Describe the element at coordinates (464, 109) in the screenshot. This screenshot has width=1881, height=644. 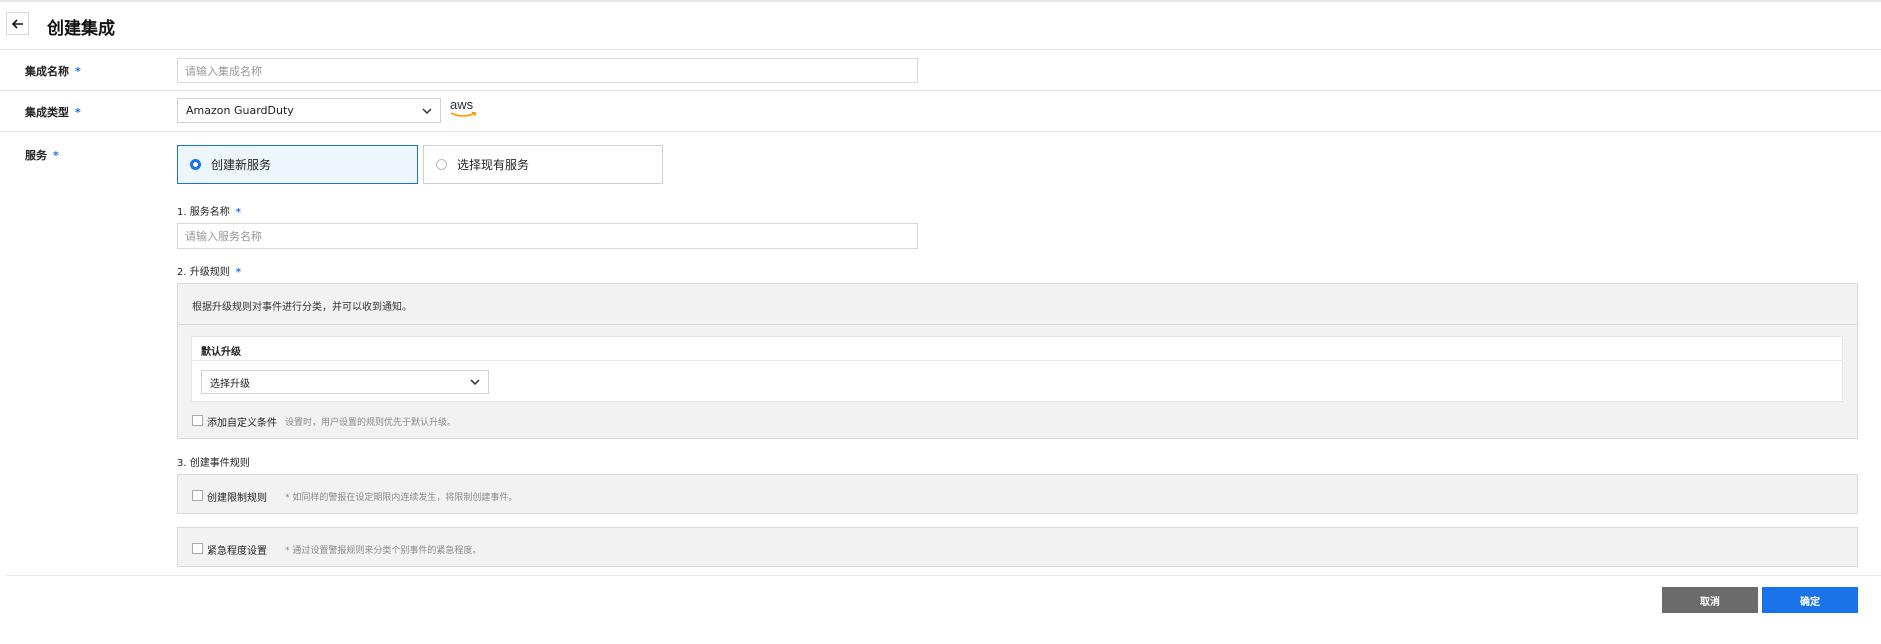
I see `aws-logo: aws` at that location.